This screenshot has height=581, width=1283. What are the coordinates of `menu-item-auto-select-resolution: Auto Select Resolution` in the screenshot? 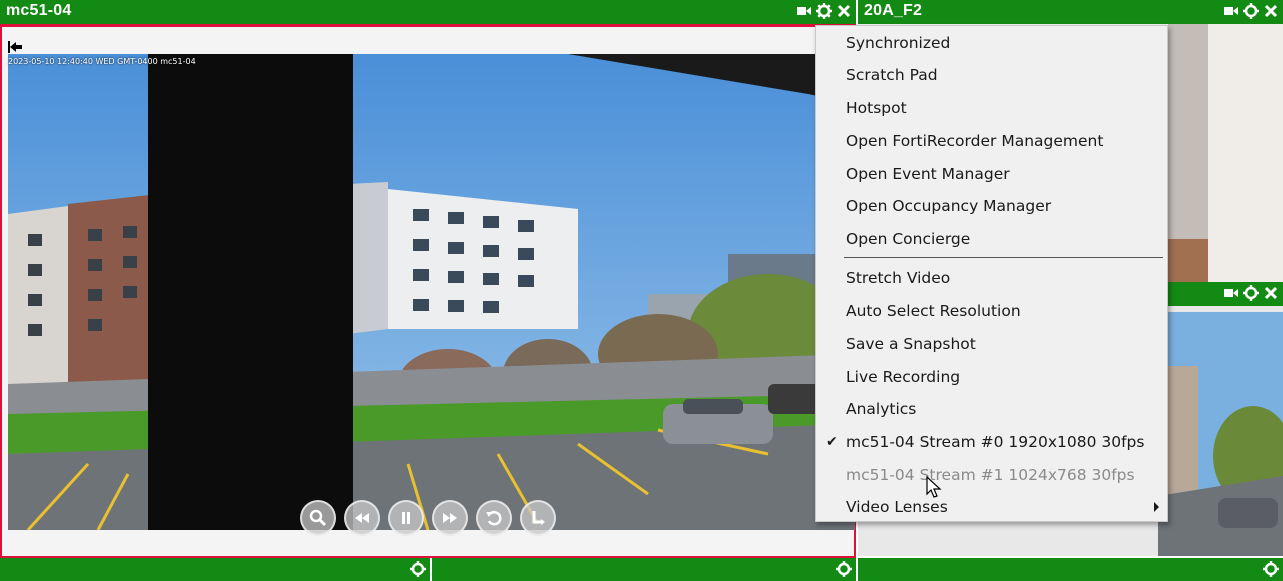 It's located at (991, 311).